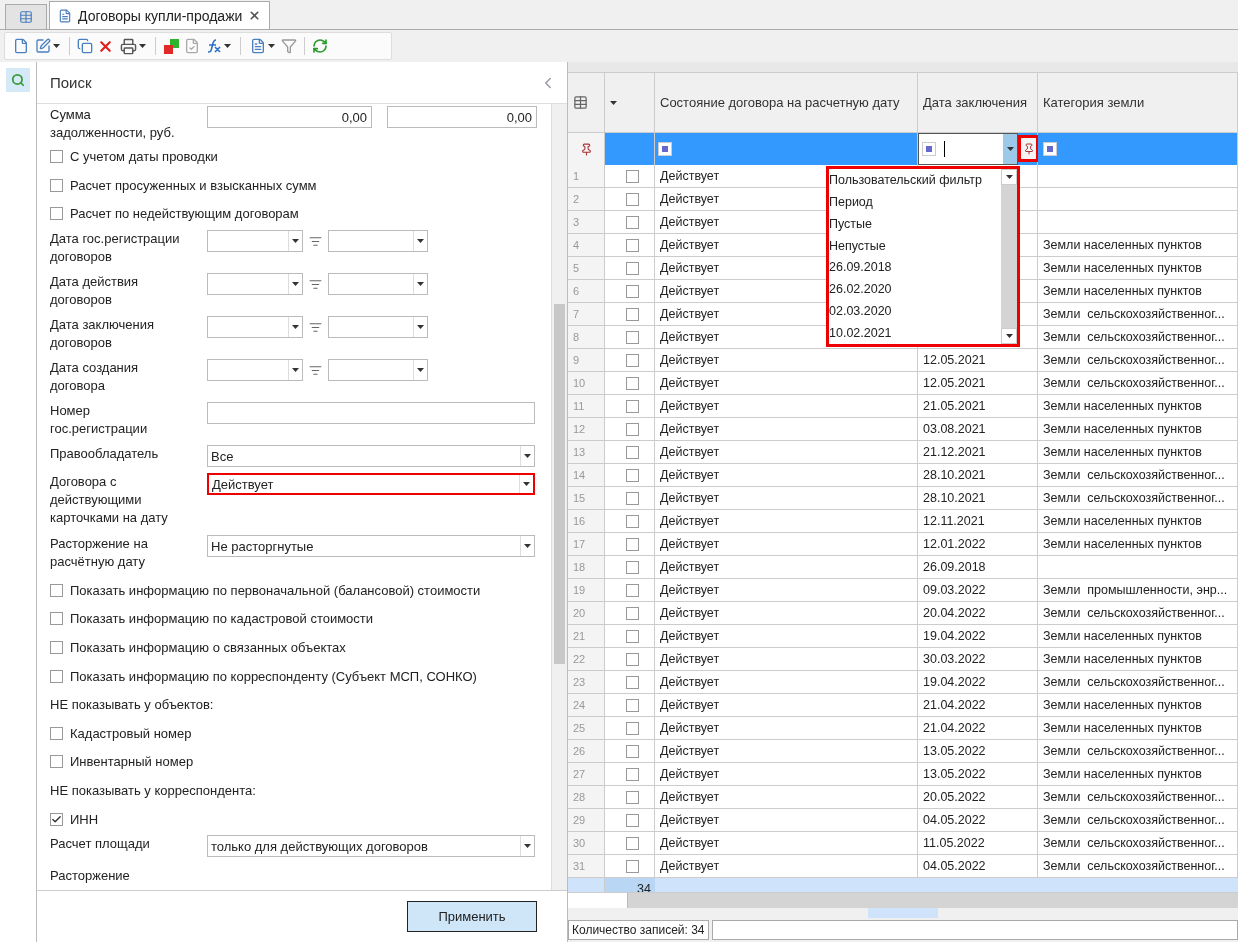  I want to click on dropdown-caret-icon, so click(271, 46).